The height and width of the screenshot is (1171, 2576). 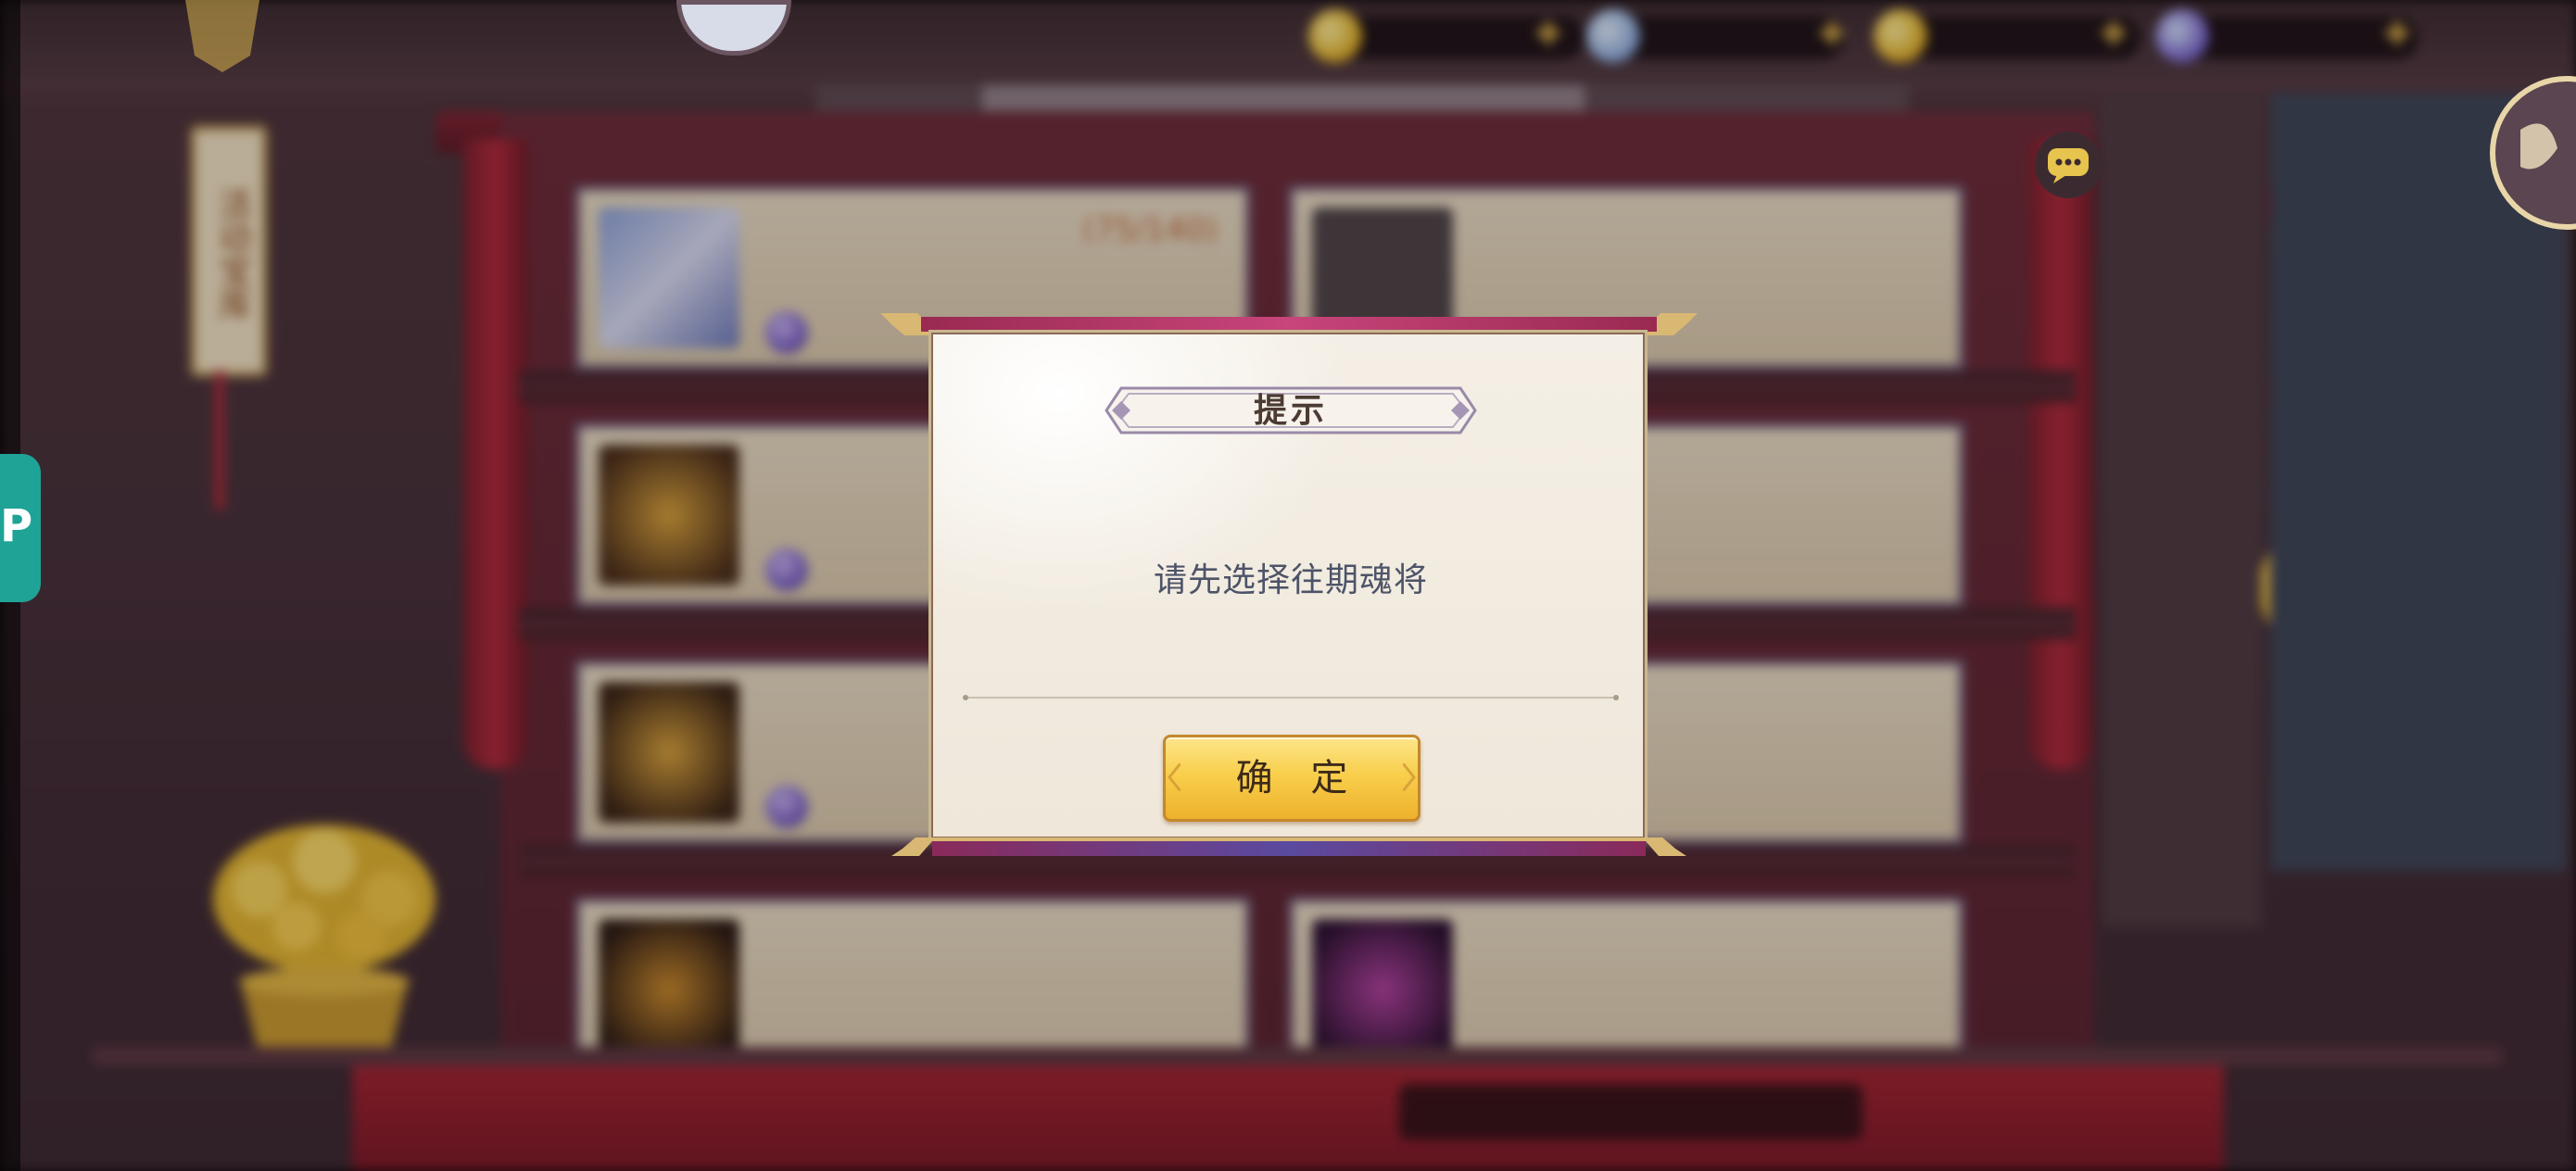 I want to click on side-tab-button: P, so click(x=21, y=528).